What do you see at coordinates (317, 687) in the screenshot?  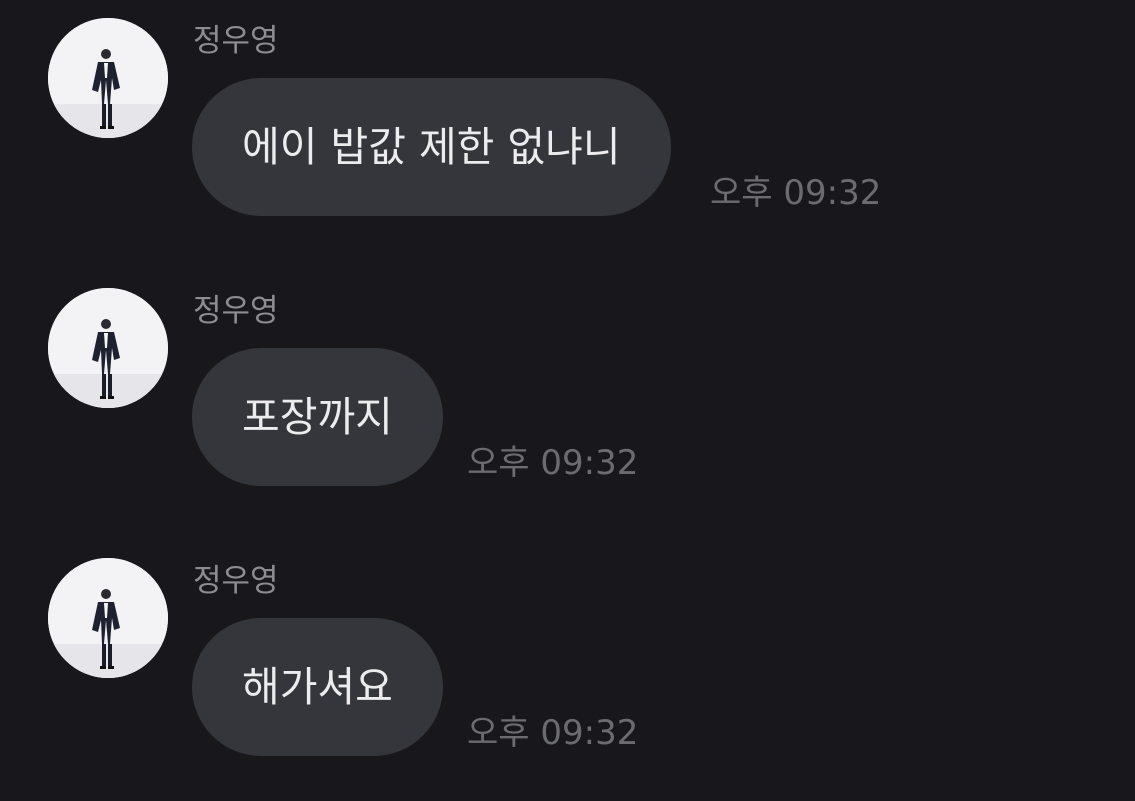 I see `message-bubble: 해가셔요` at bounding box center [317, 687].